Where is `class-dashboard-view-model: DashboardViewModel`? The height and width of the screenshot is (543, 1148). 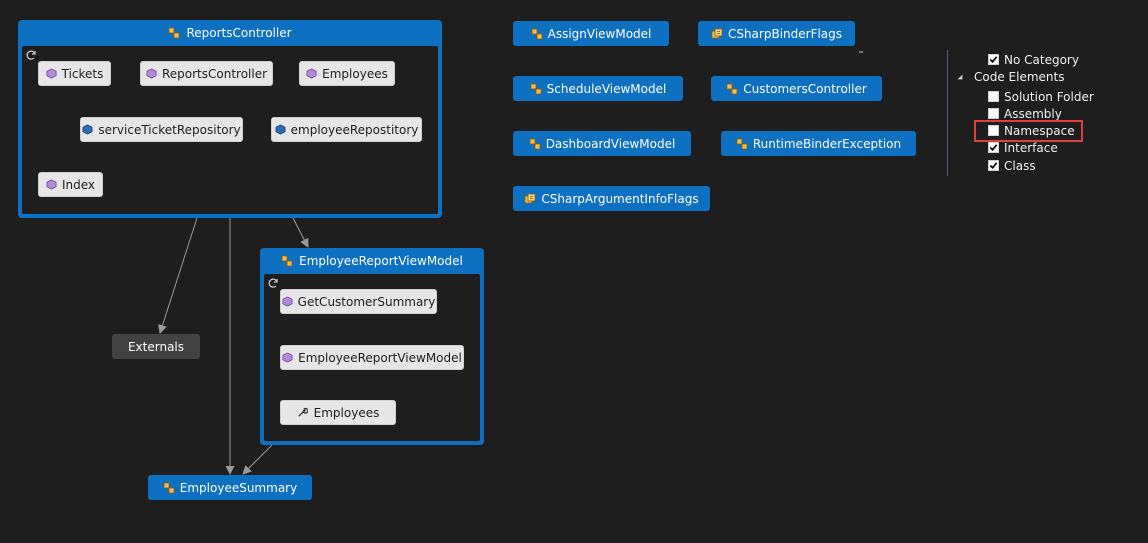
class-dashboard-view-model: DashboardViewModel is located at coordinates (602, 143).